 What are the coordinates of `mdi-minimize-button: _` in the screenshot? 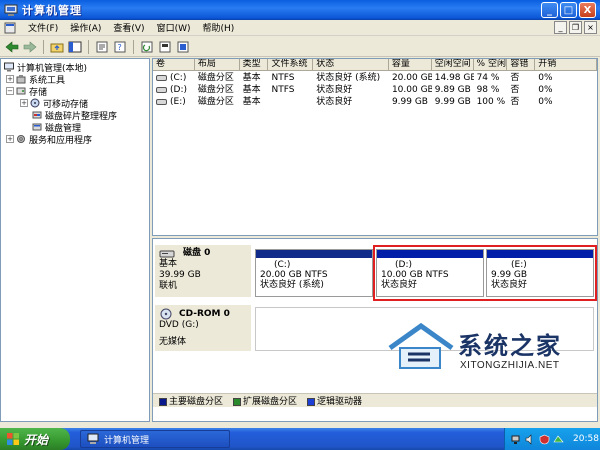 It's located at (560, 27).